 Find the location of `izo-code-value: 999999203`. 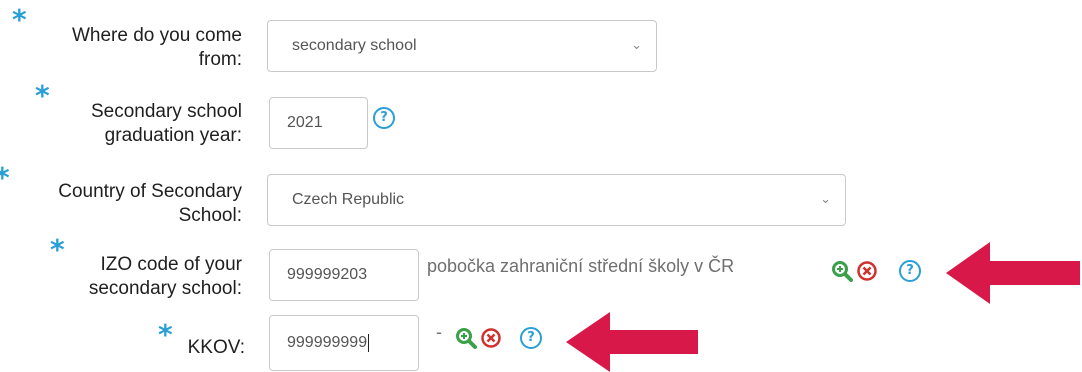

izo-code-value: 999999203 is located at coordinates (327, 274).